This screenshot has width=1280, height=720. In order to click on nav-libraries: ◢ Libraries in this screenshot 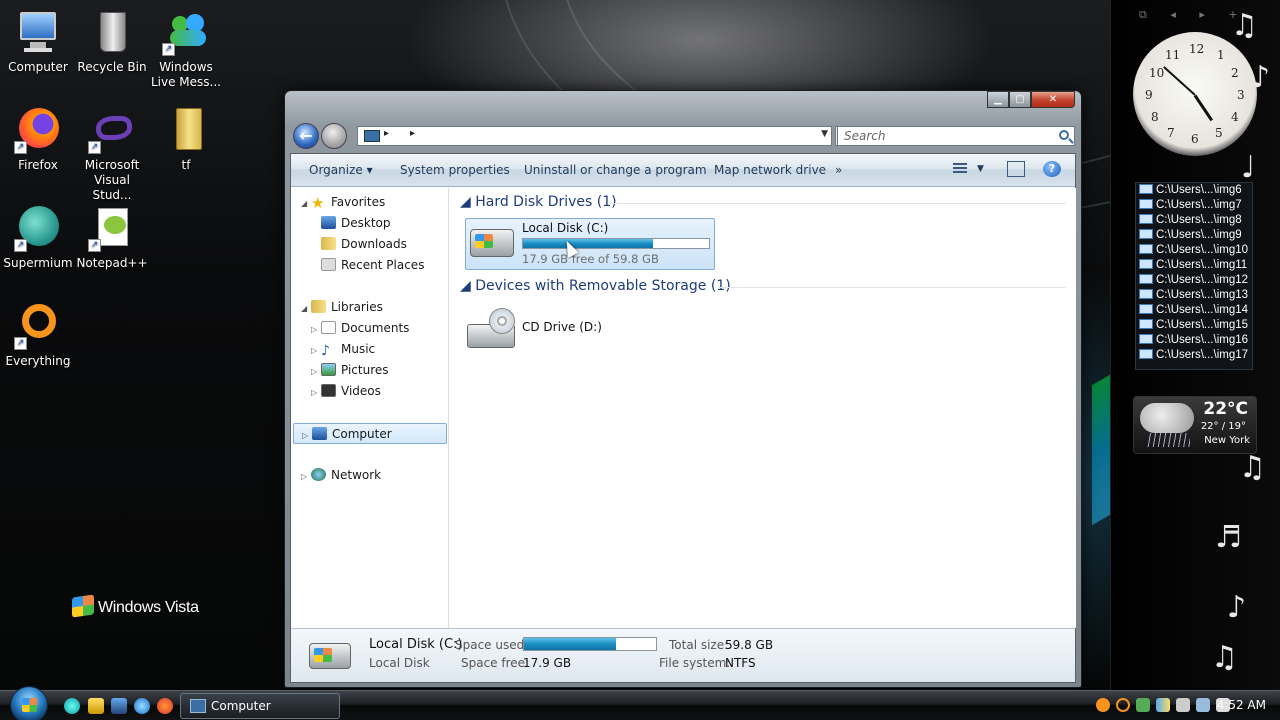, I will do `click(342, 307)`.